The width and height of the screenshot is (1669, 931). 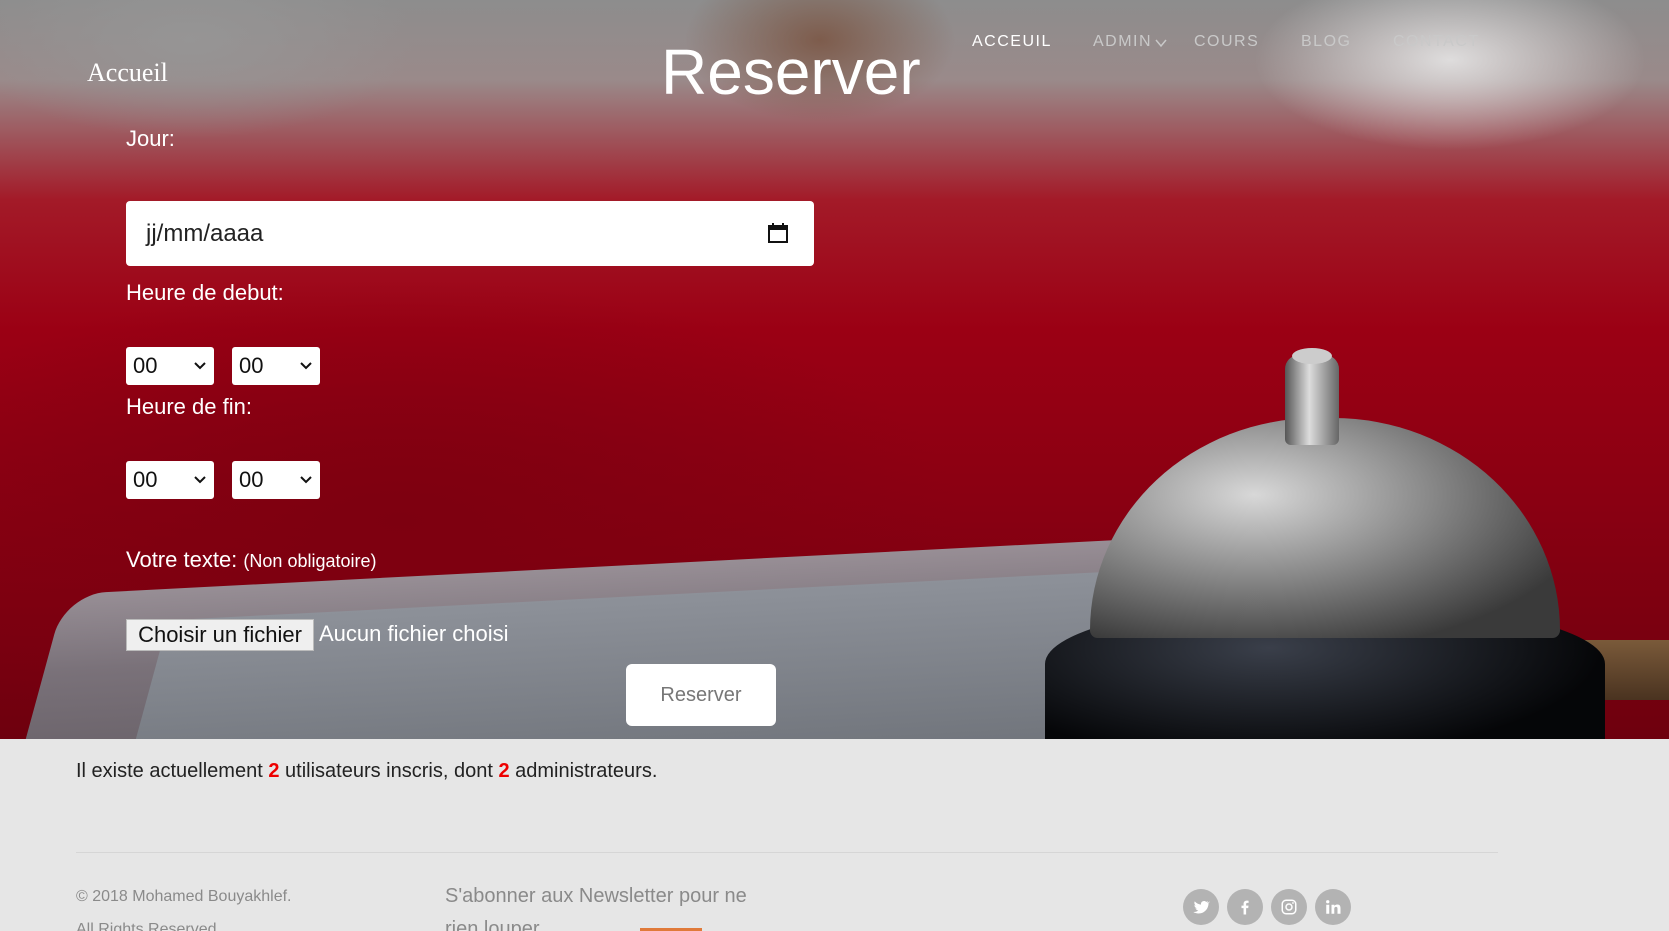 What do you see at coordinates (170, 480) in the screenshot?
I see `heure-fin-hour-select: 00` at bounding box center [170, 480].